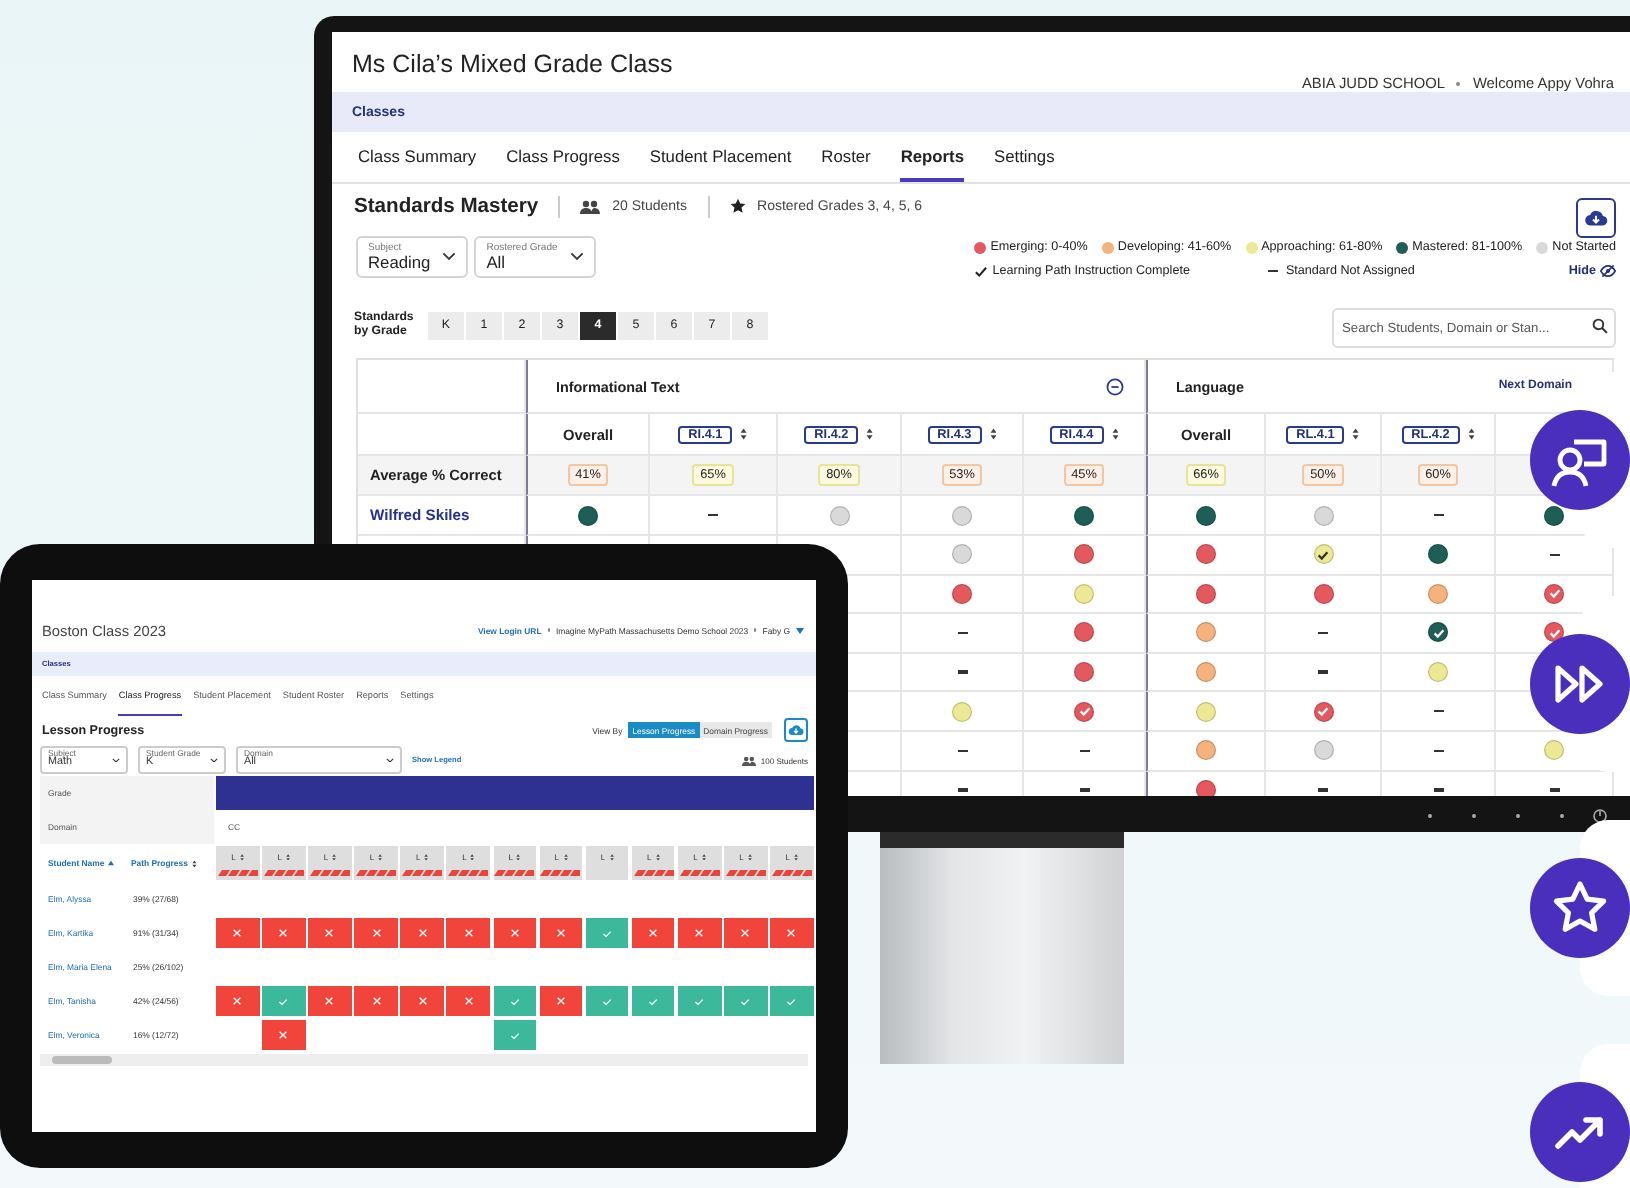 The height and width of the screenshot is (1188, 1630). Describe the element at coordinates (1580, 684) in the screenshot. I see `fast-forward-icon` at that location.